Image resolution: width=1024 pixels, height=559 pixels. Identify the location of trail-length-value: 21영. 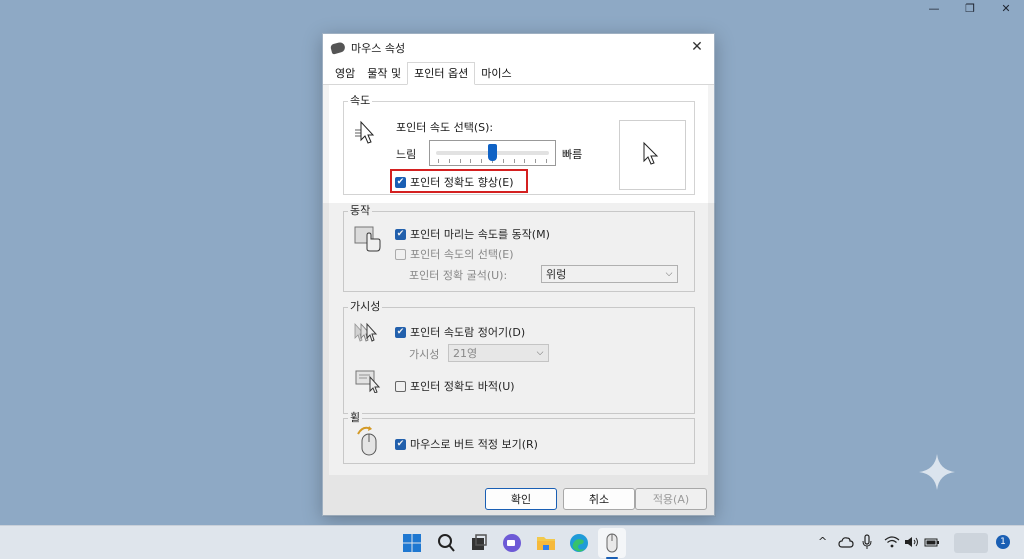
(465, 353).